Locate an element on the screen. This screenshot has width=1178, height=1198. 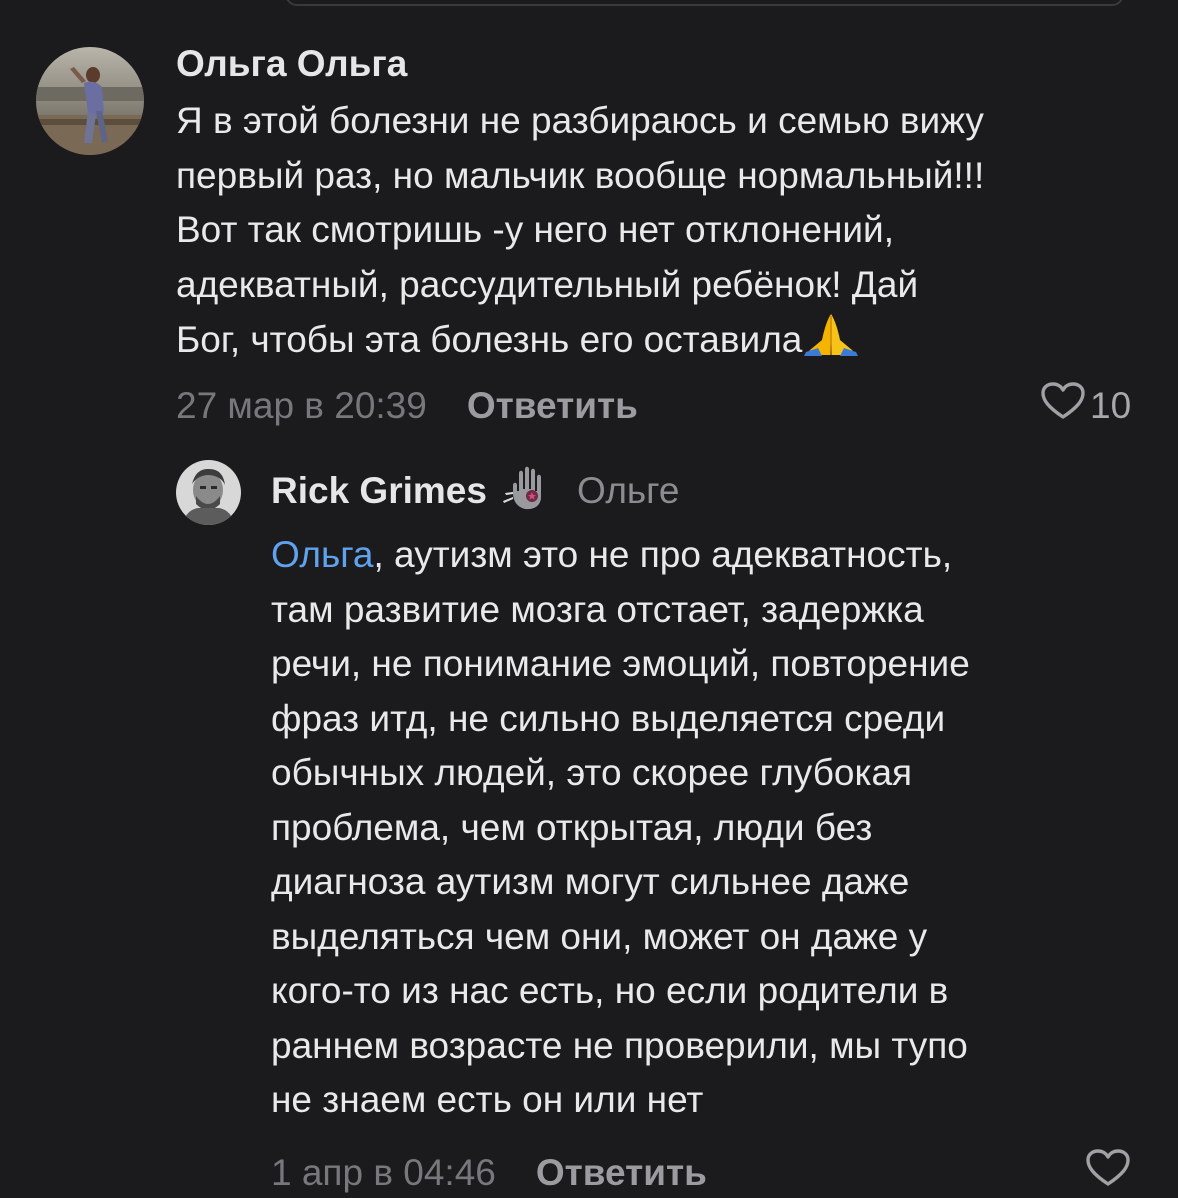
comment-line: раннем возрасте не проверили, мы тупо is located at coordinates (619, 1045).